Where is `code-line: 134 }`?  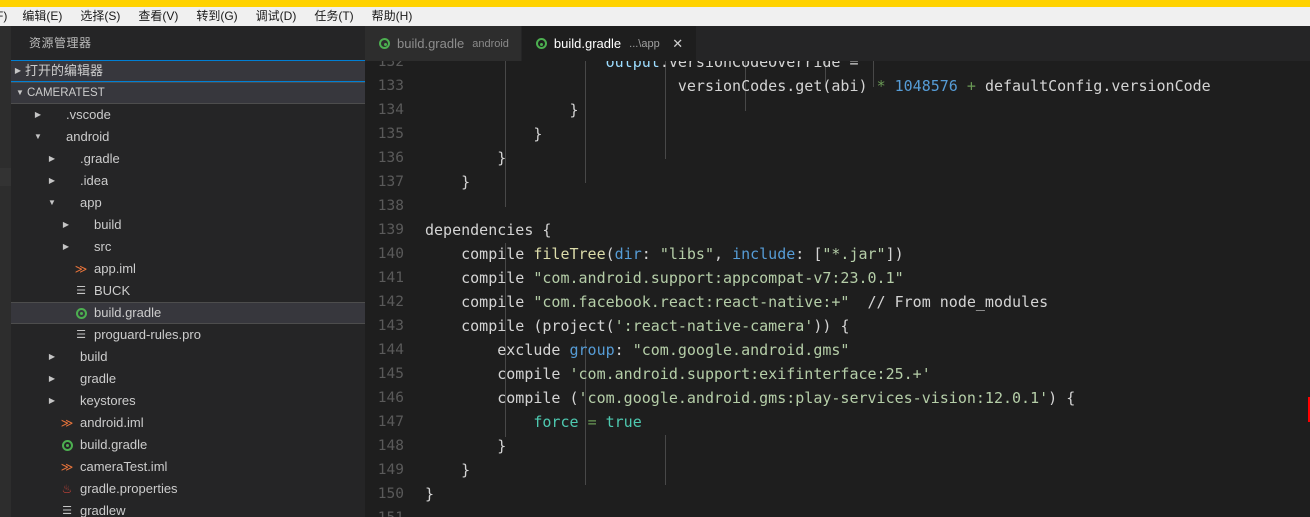 code-line: 134 } is located at coordinates (788, 110).